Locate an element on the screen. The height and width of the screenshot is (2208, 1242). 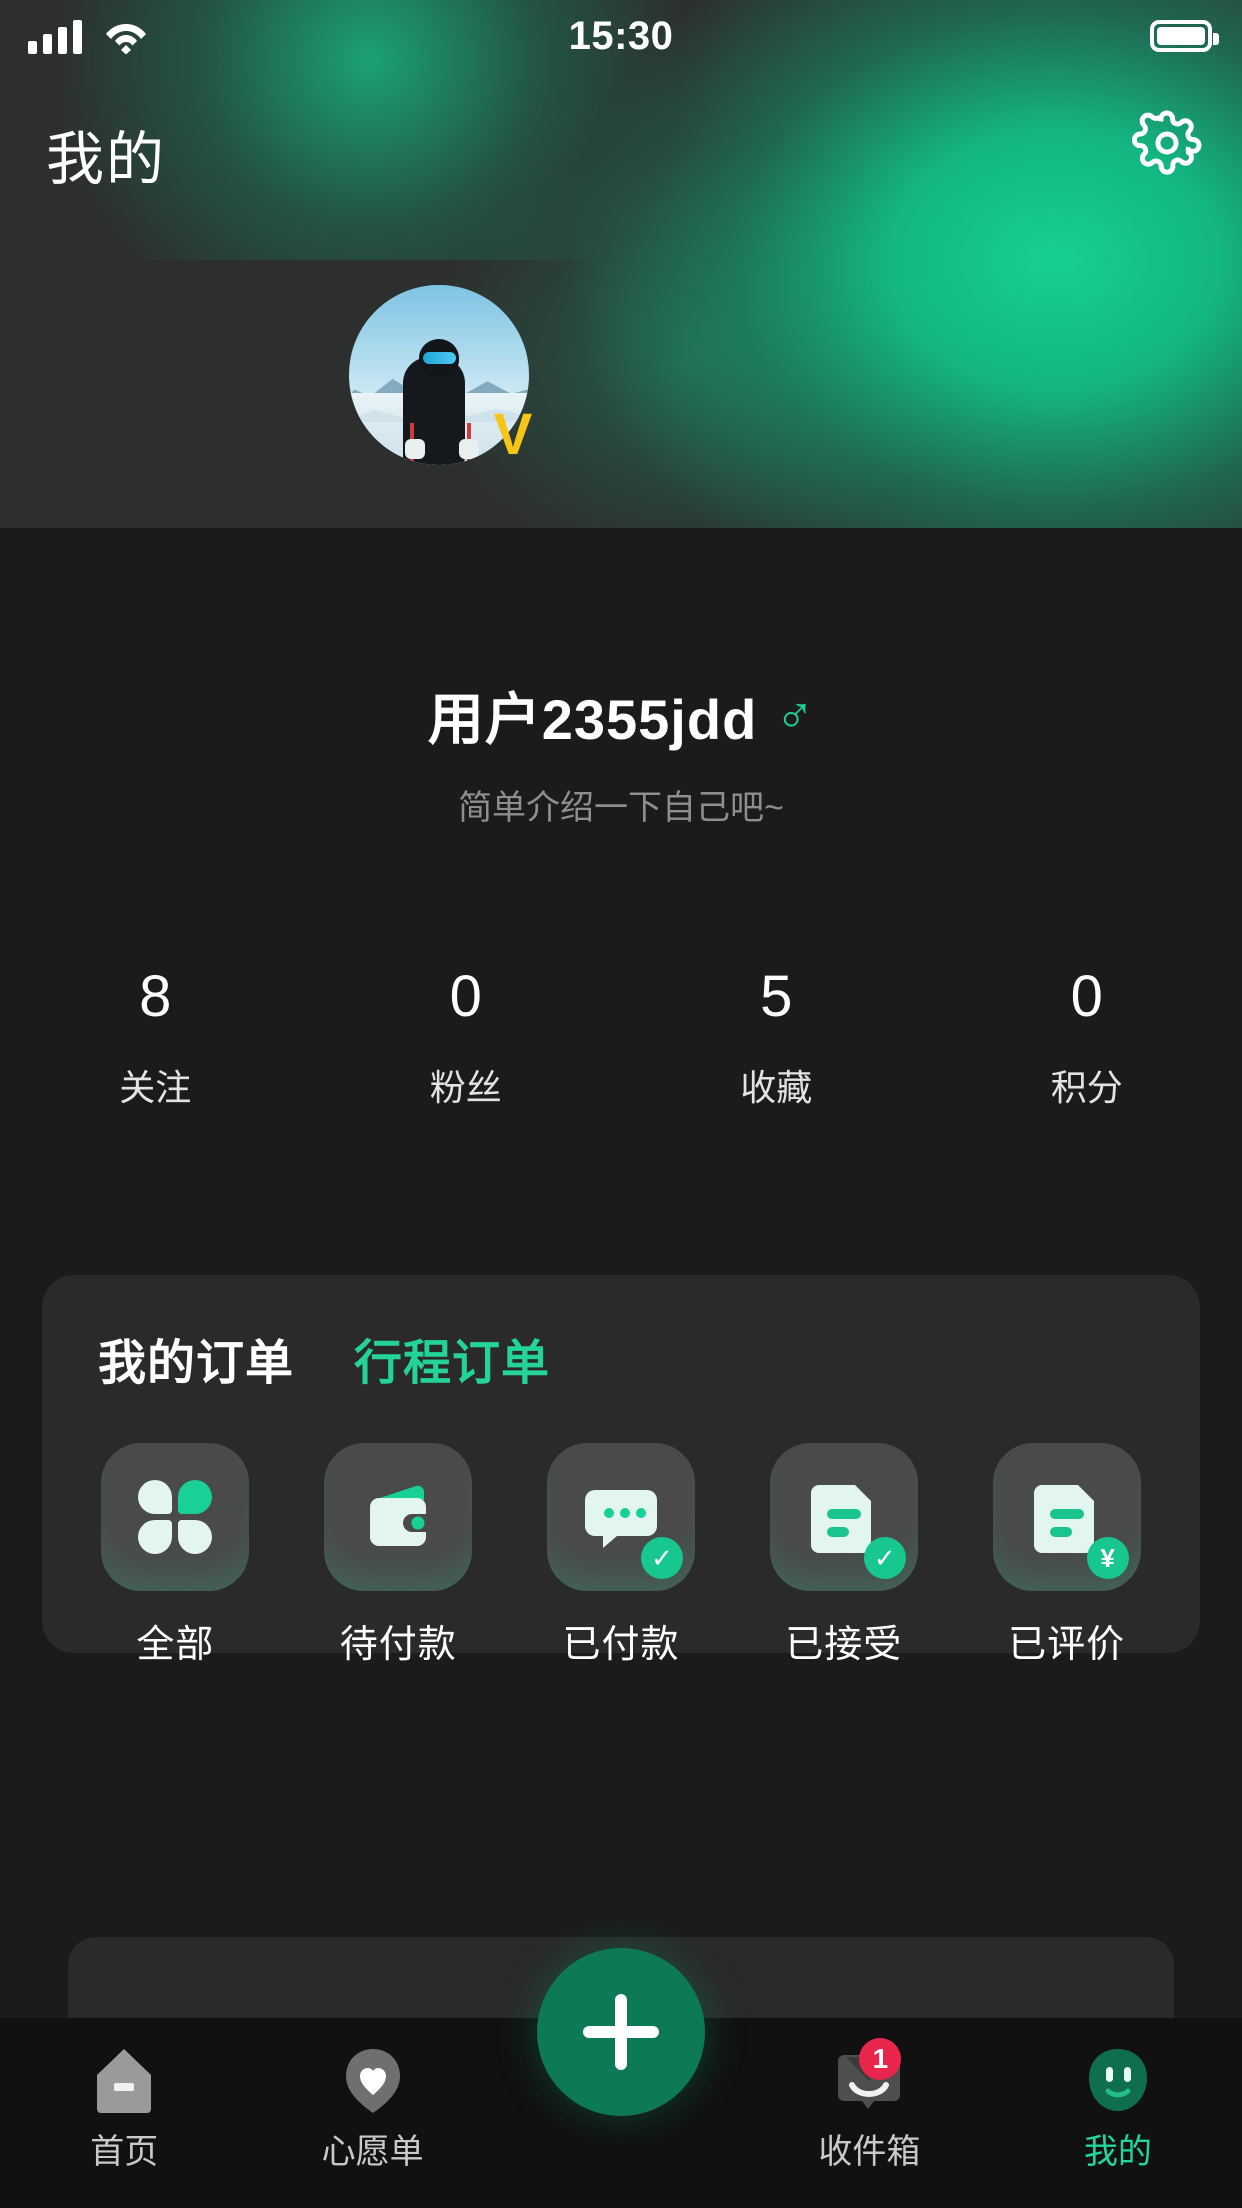
order-status-accepted: ✓ 已接受 is located at coordinates (843, 1555).